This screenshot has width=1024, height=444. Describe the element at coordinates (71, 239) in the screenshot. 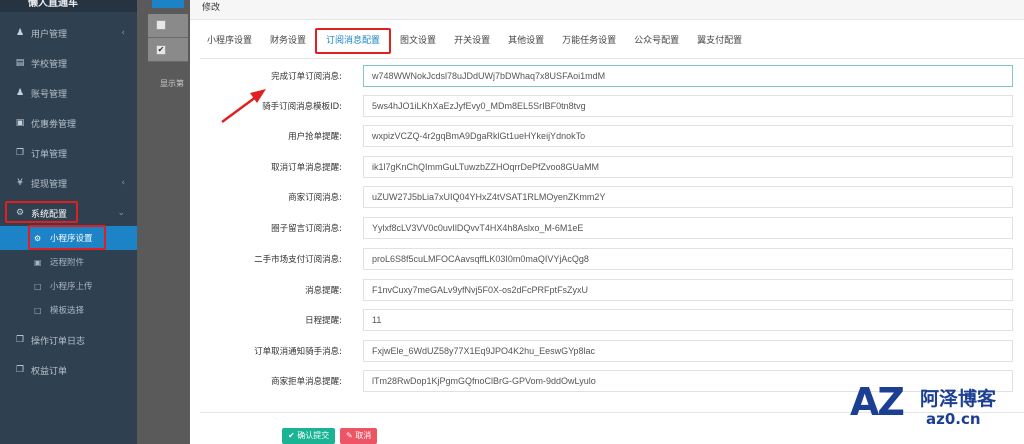

I see `sidebar-item-label: 小程序设置` at that location.